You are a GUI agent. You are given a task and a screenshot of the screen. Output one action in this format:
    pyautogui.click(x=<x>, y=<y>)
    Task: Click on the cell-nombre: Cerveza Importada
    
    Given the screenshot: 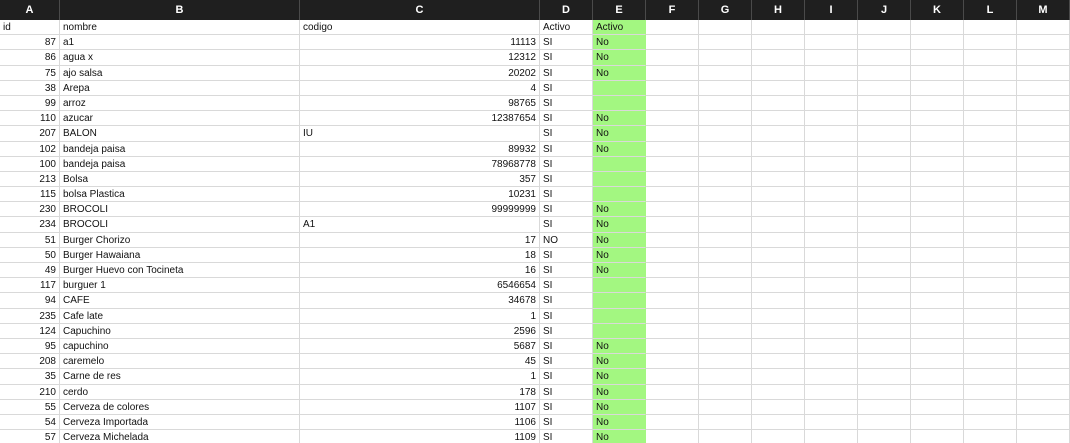 What is the action you would take?
    pyautogui.click(x=180, y=422)
    